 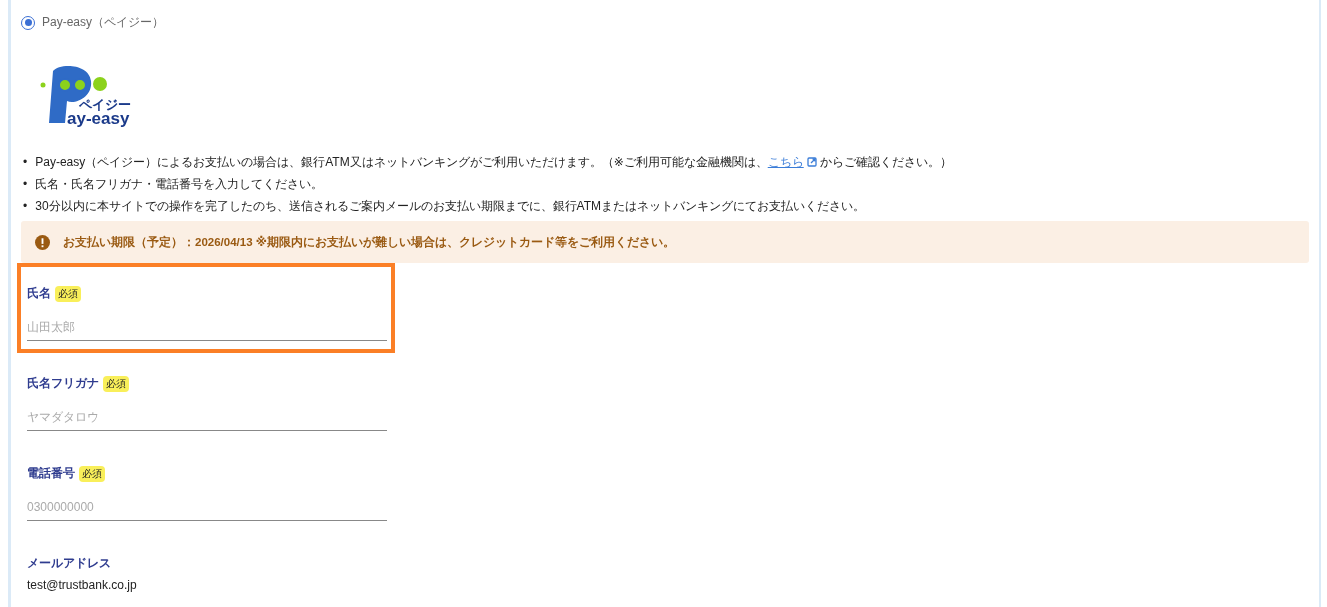 I want to click on input-field: 0300000000, so click(x=207, y=507).